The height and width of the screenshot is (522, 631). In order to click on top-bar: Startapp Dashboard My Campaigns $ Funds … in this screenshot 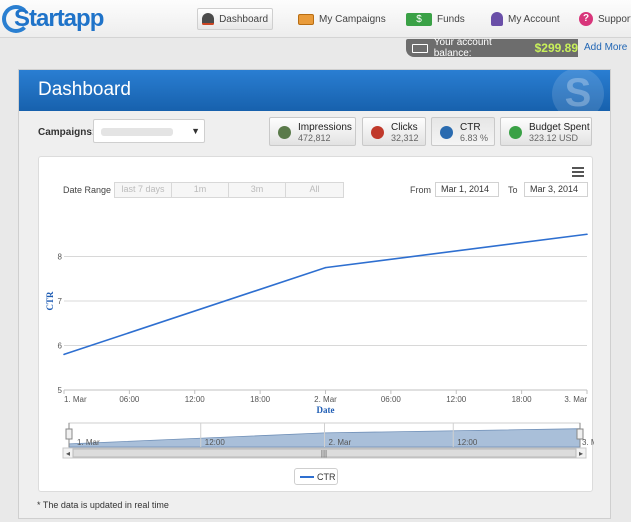, I will do `click(315, 19)`.